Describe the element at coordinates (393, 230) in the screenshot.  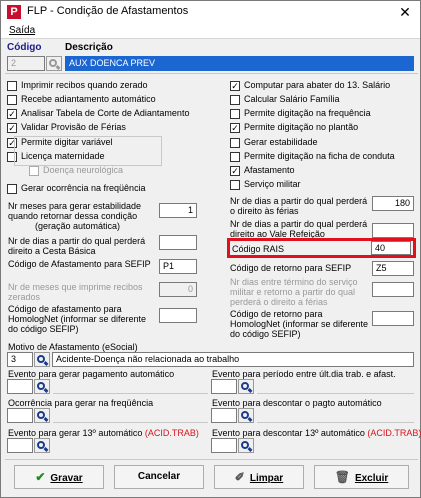
I see `vale-refeicao-input` at that location.